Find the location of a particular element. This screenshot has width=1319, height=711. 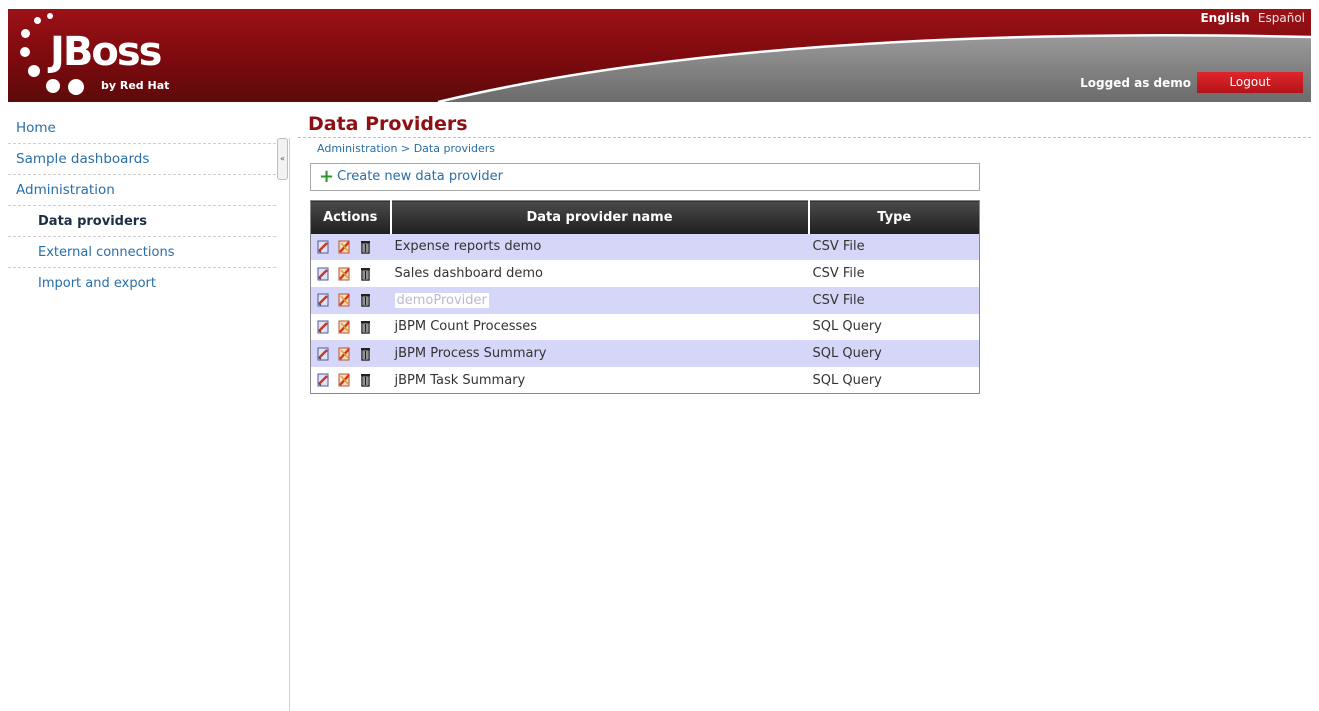

table-row: jBPM Task Summary SQL Query is located at coordinates (645, 380).